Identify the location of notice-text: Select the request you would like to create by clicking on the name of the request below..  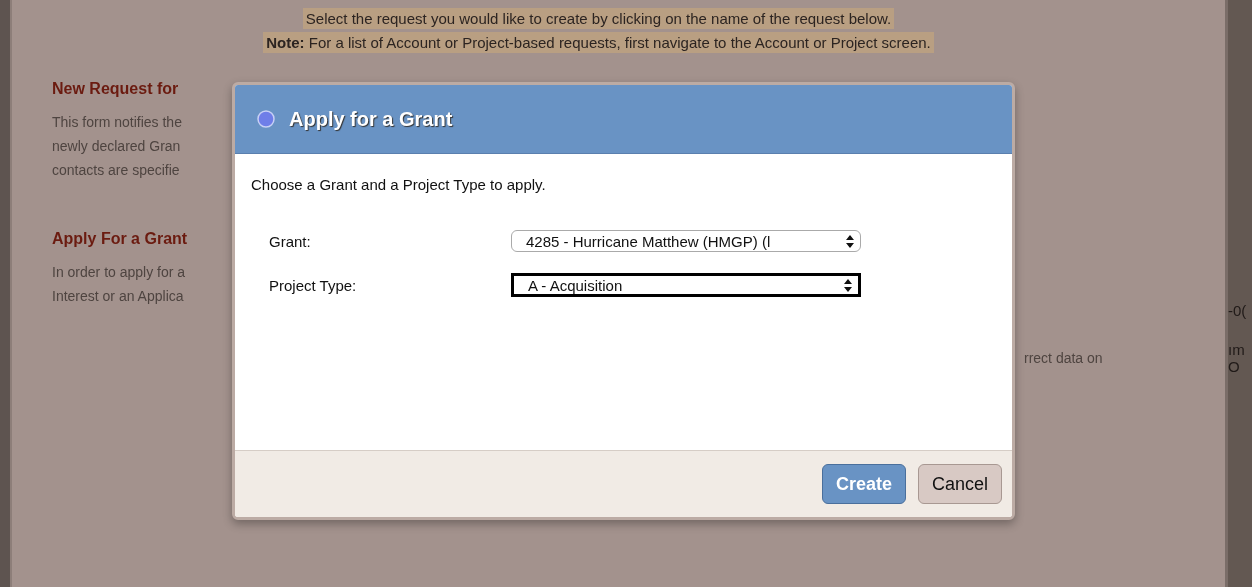
(598, 18).